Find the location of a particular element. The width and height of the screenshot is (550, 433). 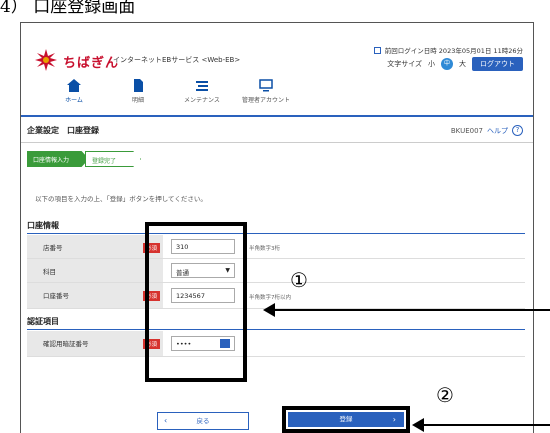

branch-number-hint: 半角数字3桁 is located at coordinates (264, 249).